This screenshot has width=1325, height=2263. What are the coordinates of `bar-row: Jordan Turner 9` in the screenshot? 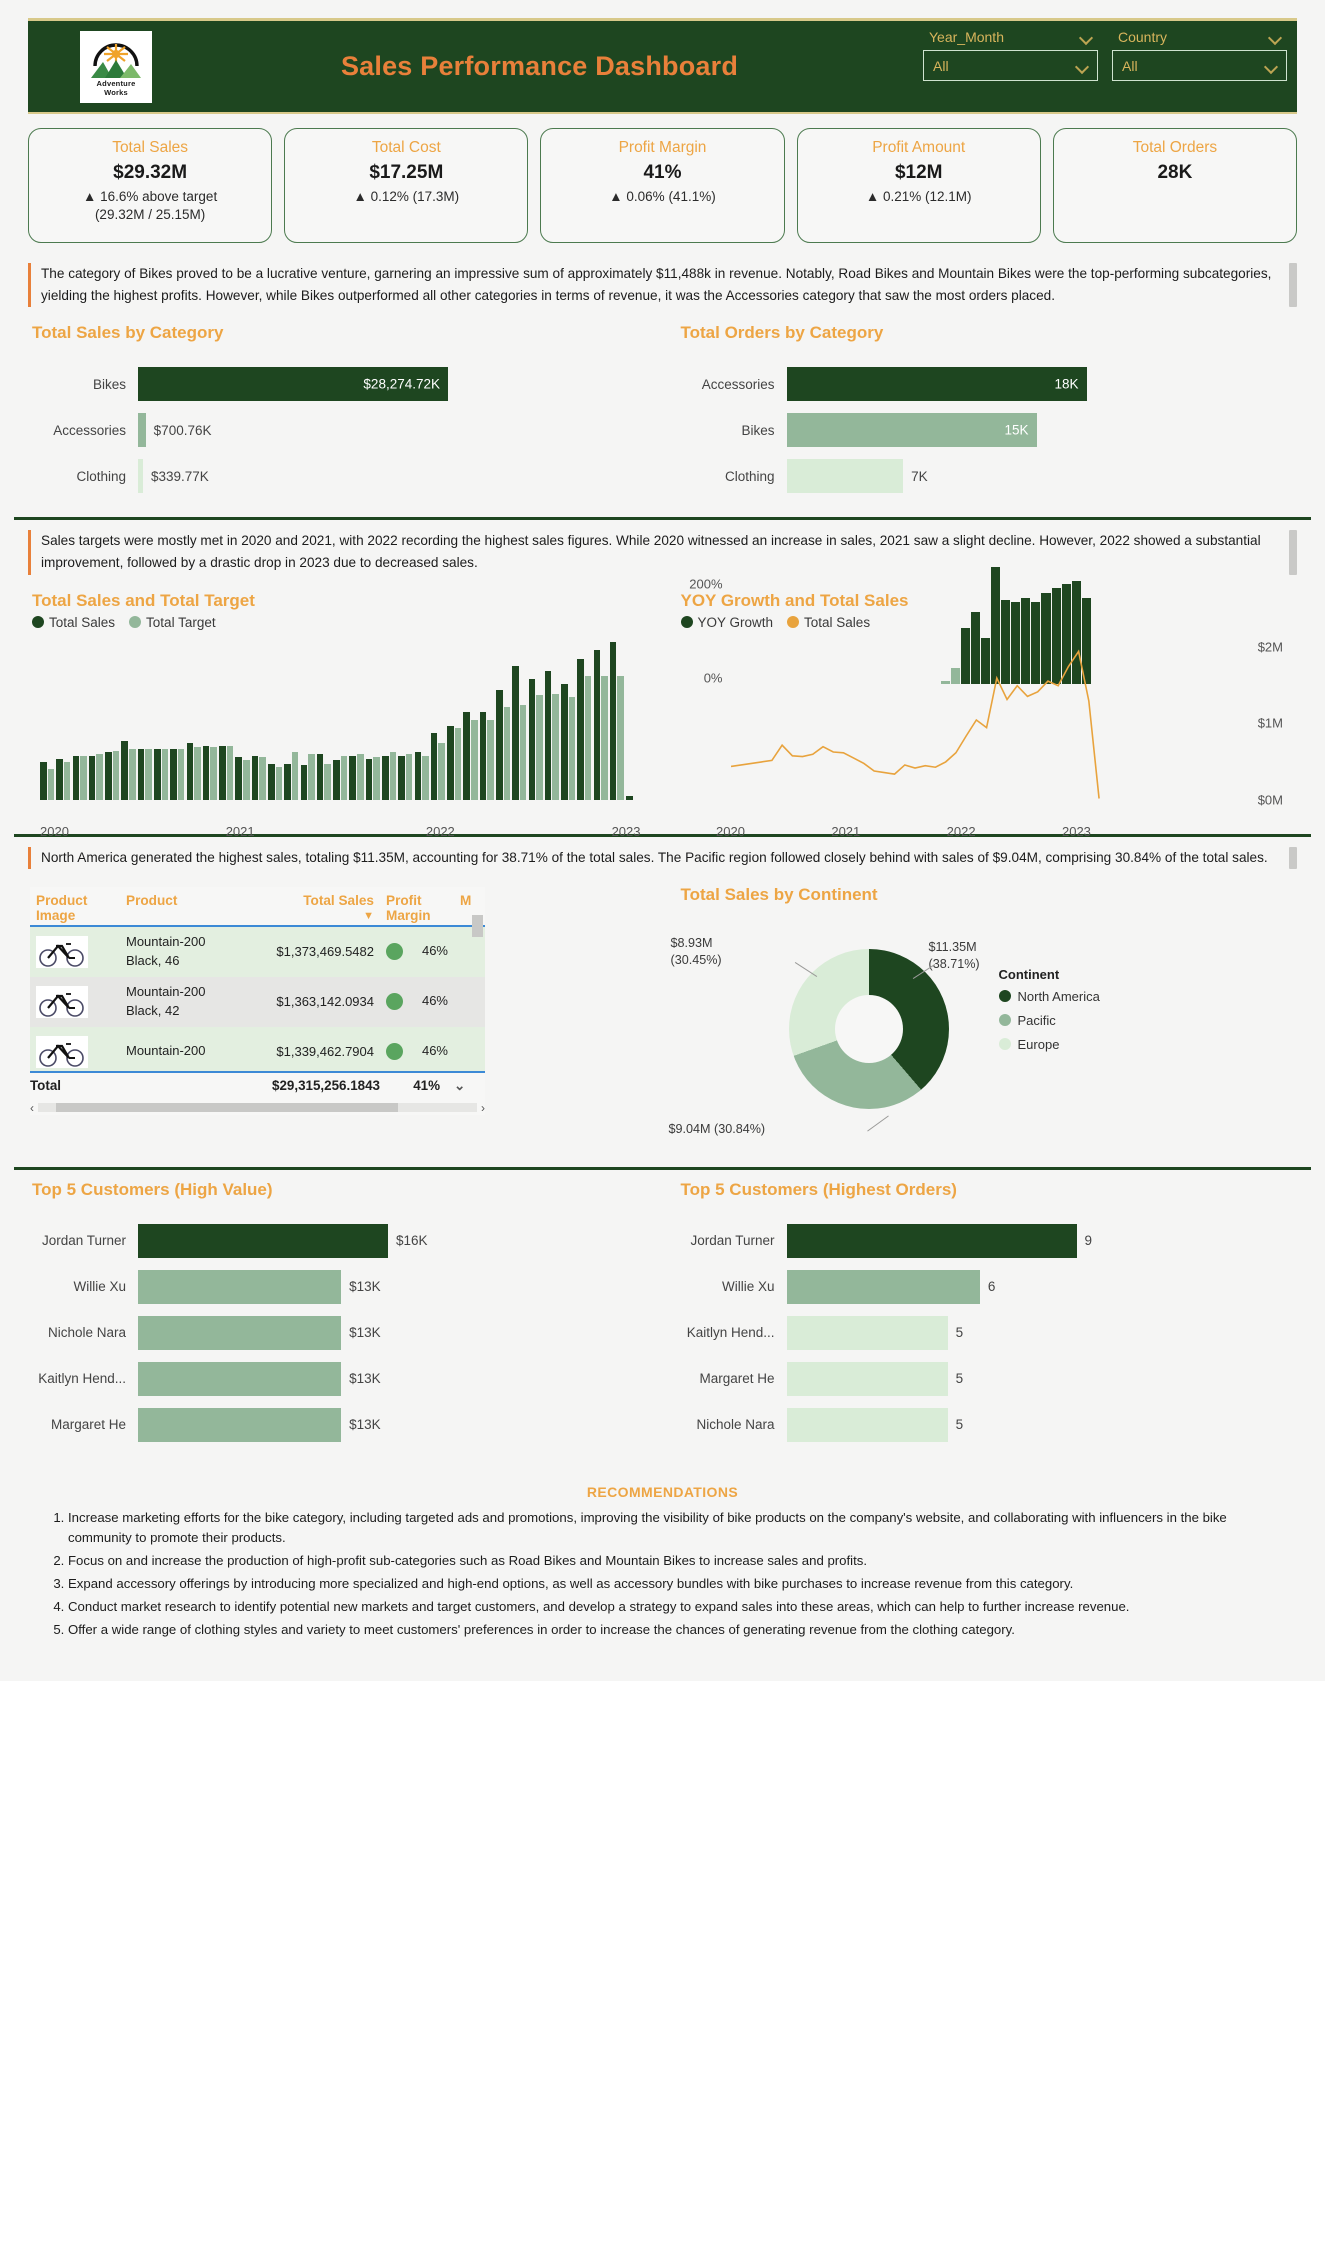 It's located at (987, 1241).